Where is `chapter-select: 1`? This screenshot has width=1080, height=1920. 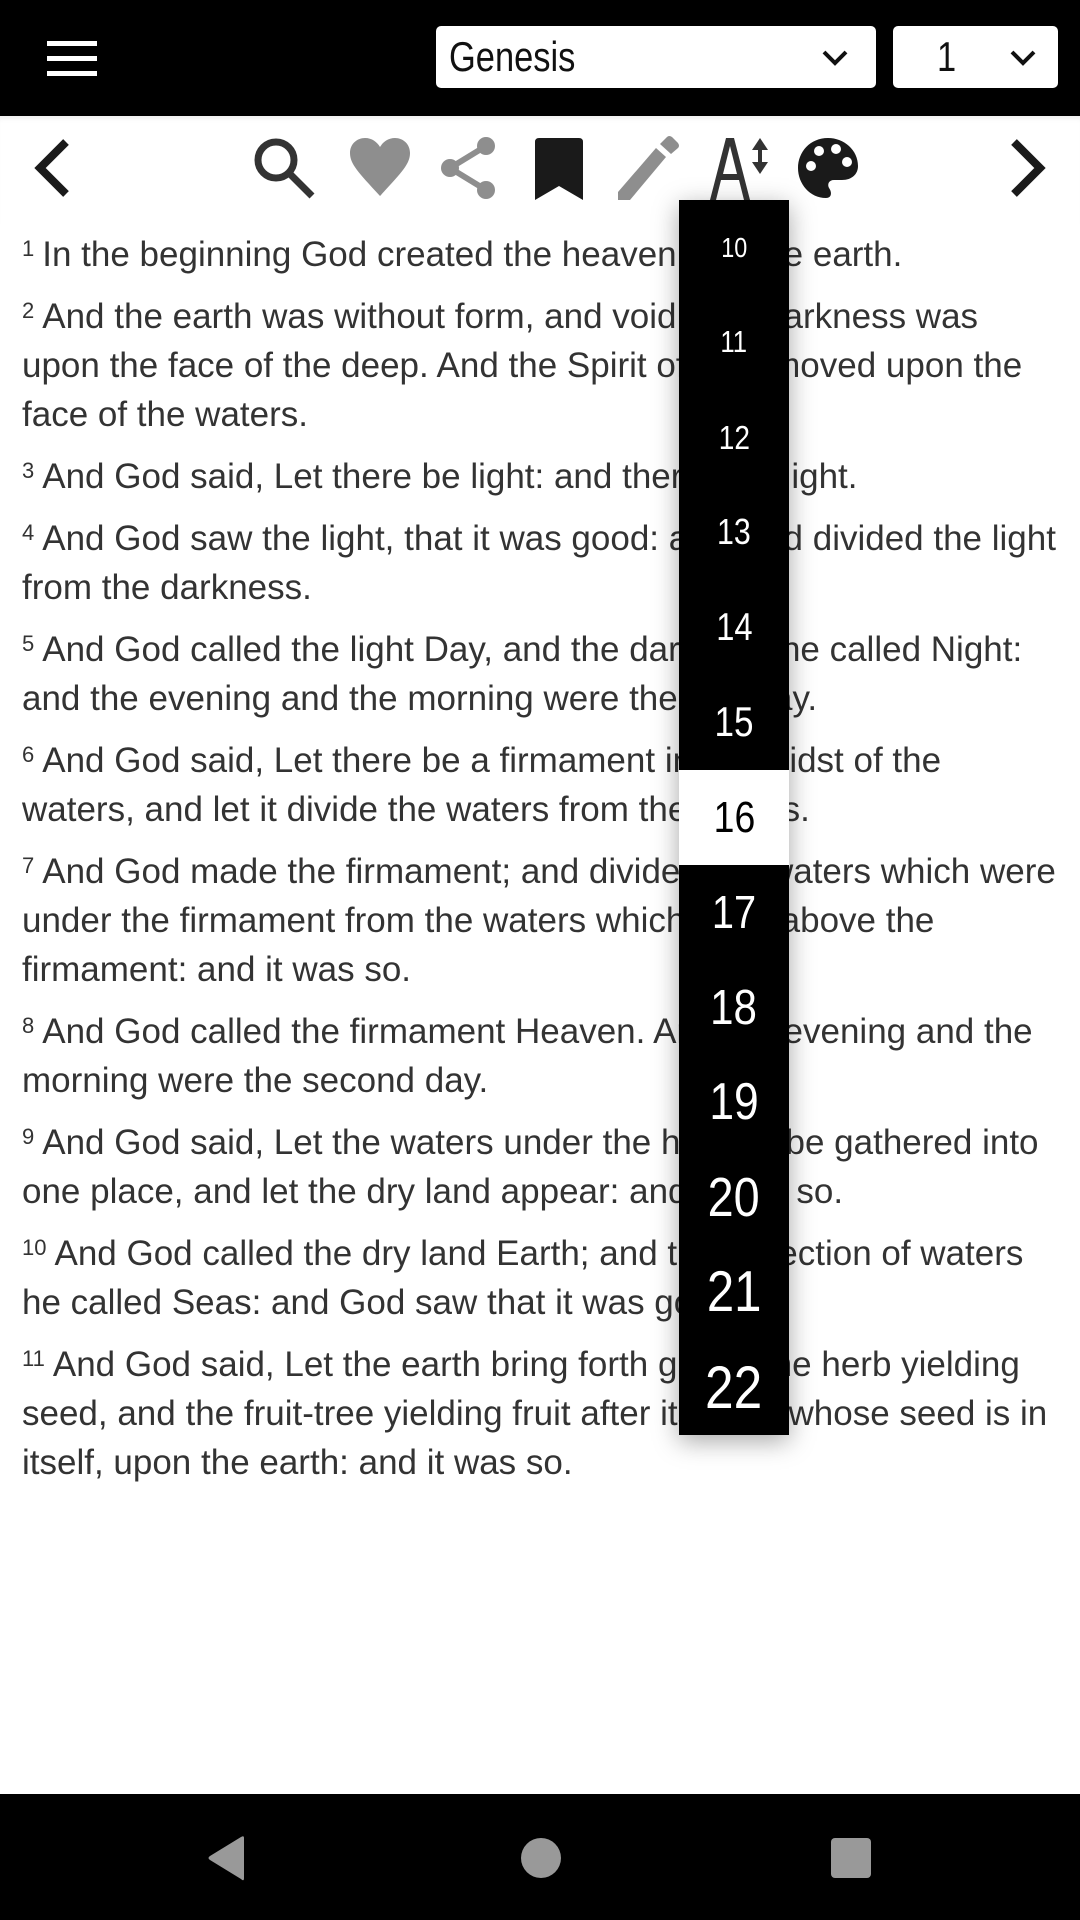 chapter-select: 1 is located at coordinates (975, 57).